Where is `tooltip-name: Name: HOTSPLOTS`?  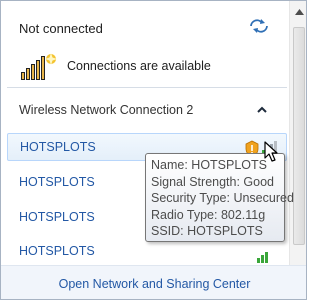 tooltip-name: Name: HOTSPLOTS is located at coordinates (209, 165).